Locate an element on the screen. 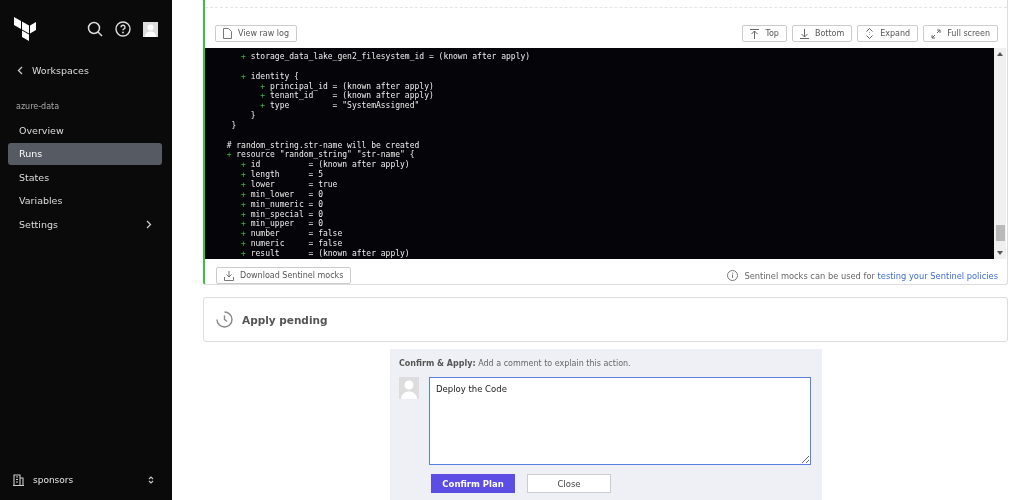 Image resolution: width=1024 pixels, height=500 pixels. log-line: + min_special = 0 is located at coordinates (282, 214).